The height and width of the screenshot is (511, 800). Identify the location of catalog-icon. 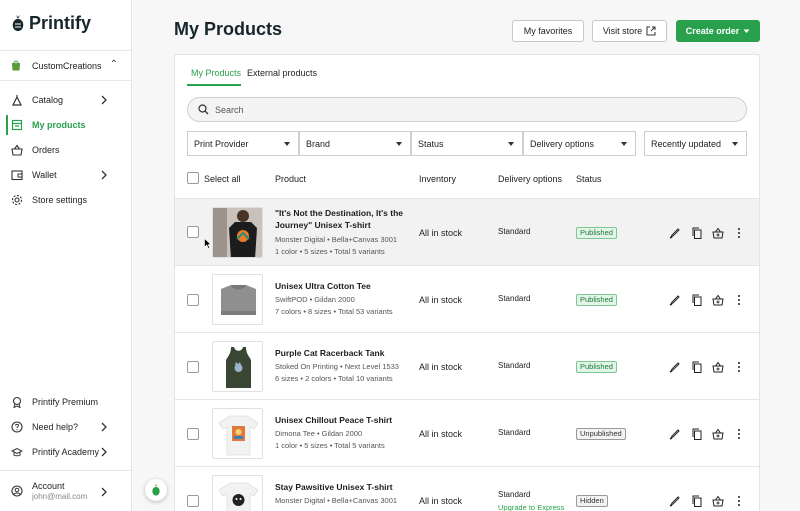
(17, 100).